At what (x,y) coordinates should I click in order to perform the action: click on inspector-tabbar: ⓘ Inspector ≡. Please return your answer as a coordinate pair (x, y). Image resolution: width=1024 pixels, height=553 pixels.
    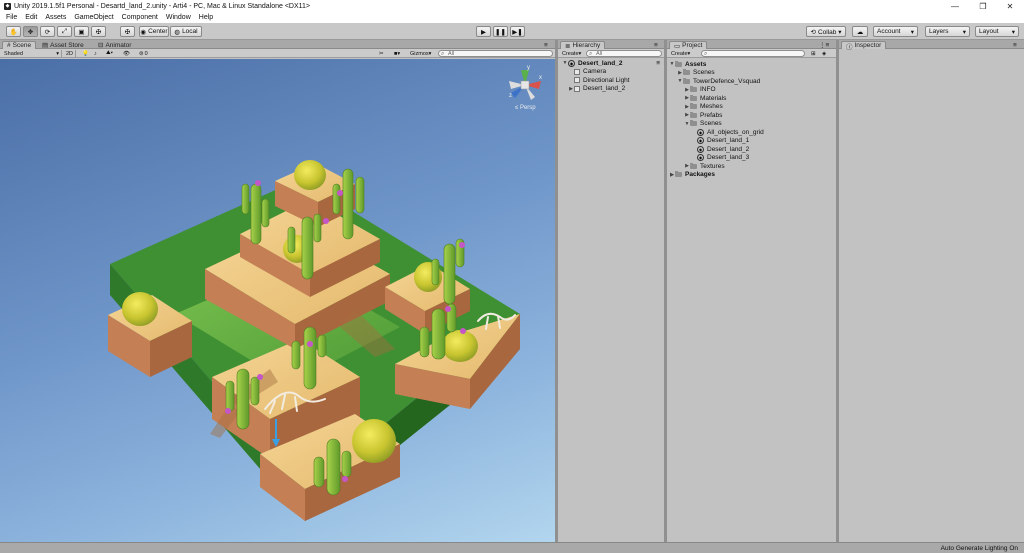
    Looking at the image, I should click on (931, 45).